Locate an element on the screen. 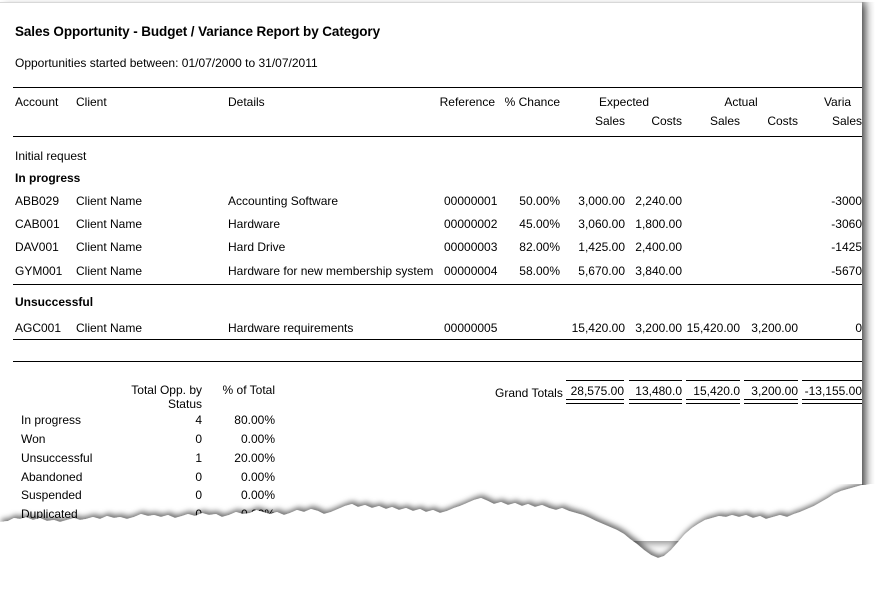  header-bottom-rule is located at coordinates (437, 136).